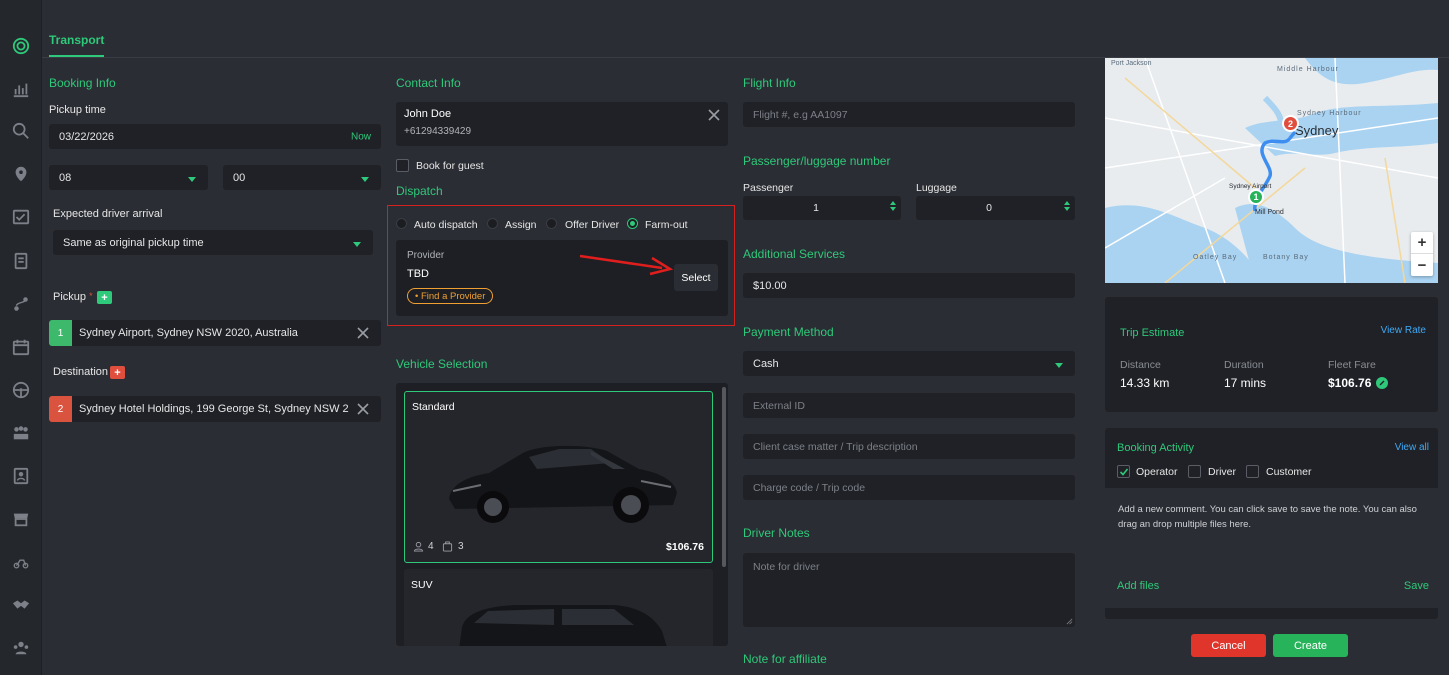  What do you see at coordinates (822, 208) in the screenshot?
I see `passenger-stepper: 1` at bounding box center [822, 208].